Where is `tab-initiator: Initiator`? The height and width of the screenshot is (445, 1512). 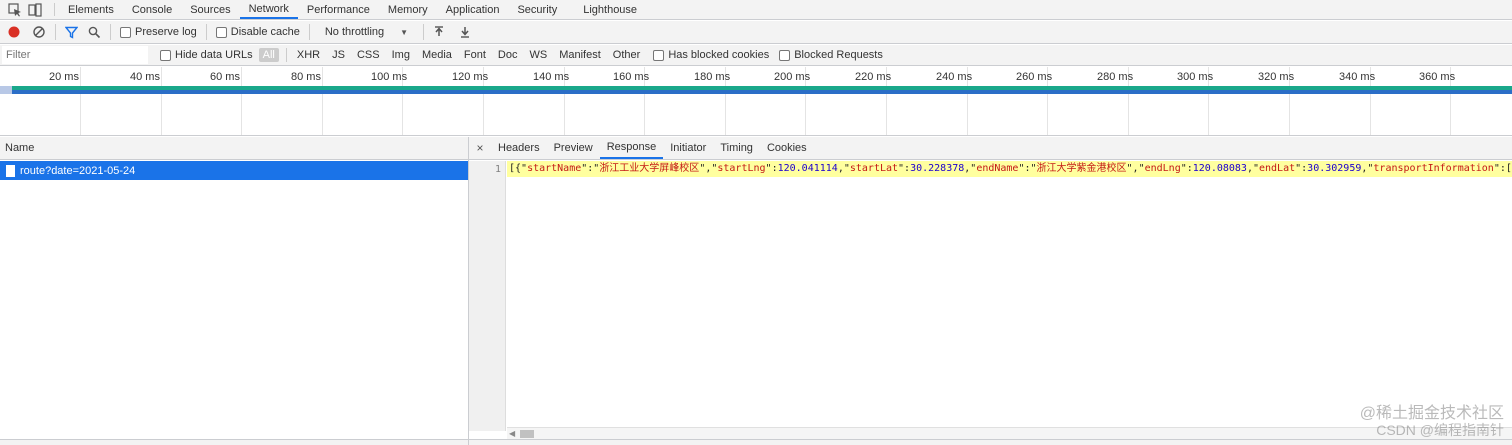
tab-initiator: Initiator is located at coordinates (688, 148).